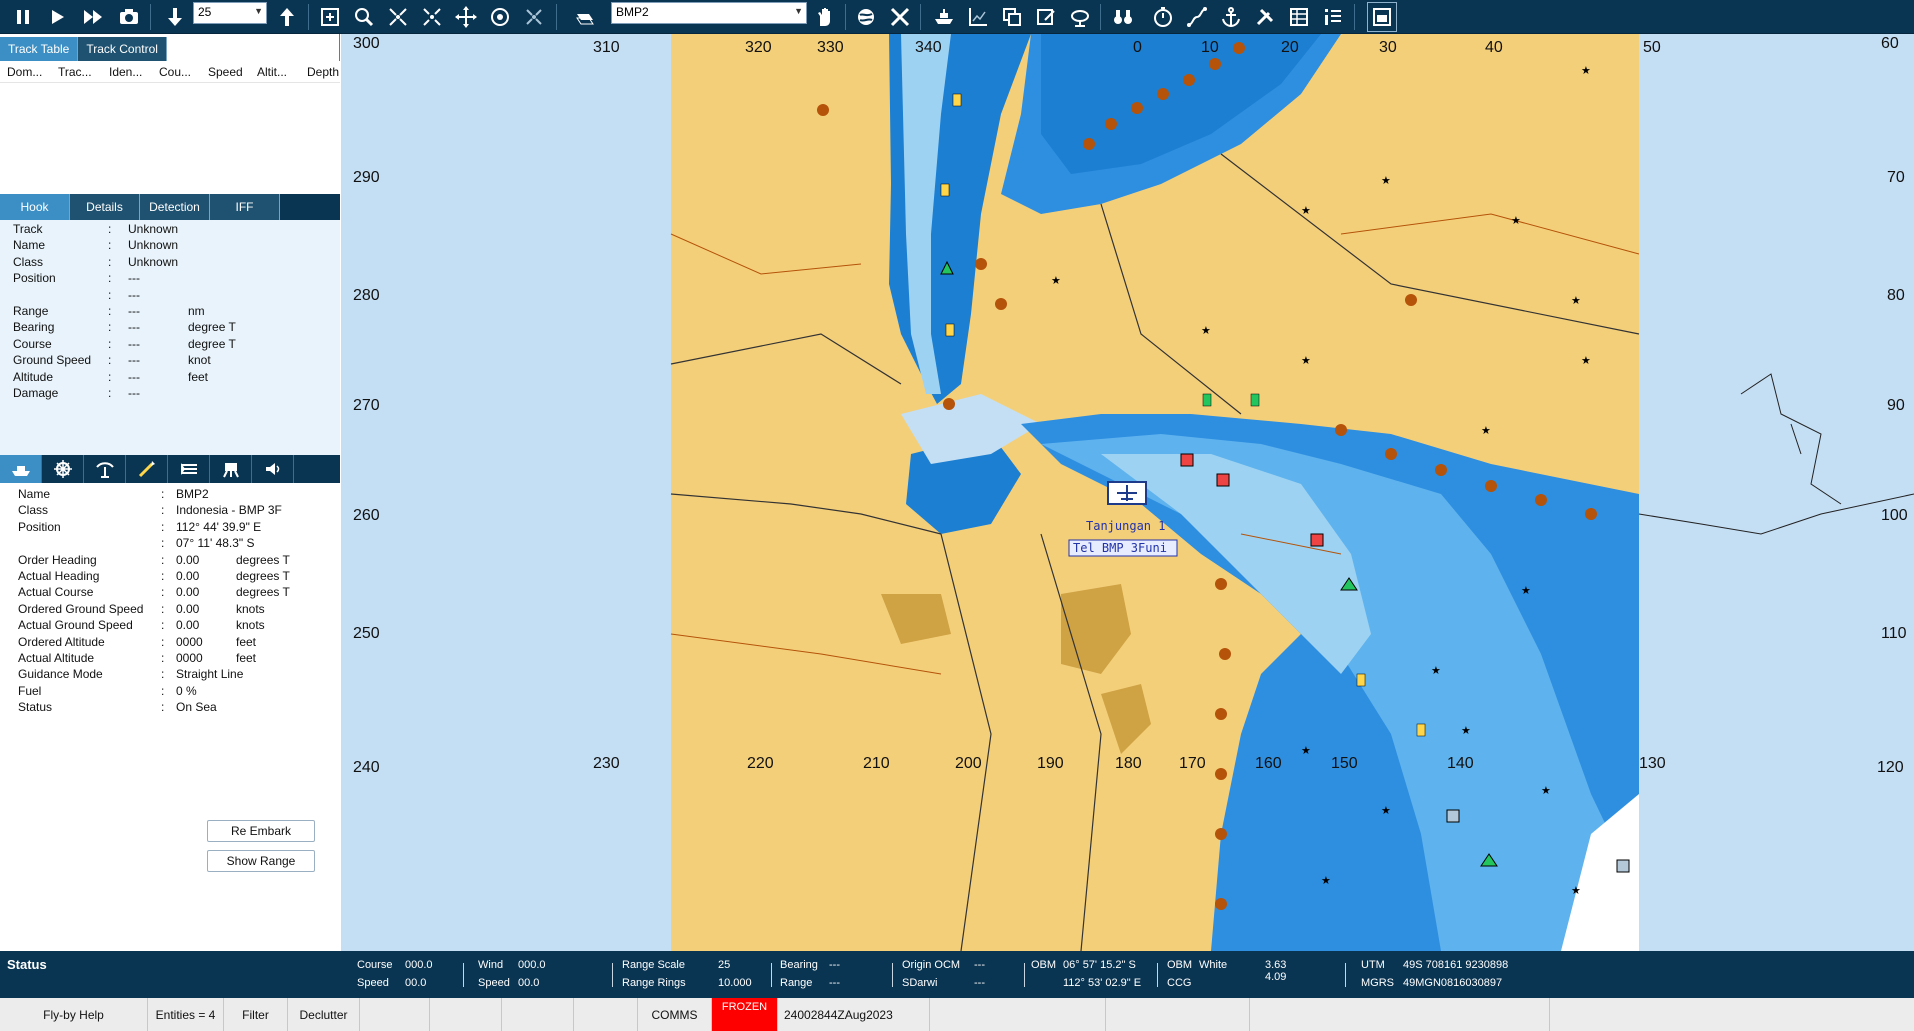 This screenshot has width=1914, height=1031. I want to click on wrench-icon, so click(1265, 17).